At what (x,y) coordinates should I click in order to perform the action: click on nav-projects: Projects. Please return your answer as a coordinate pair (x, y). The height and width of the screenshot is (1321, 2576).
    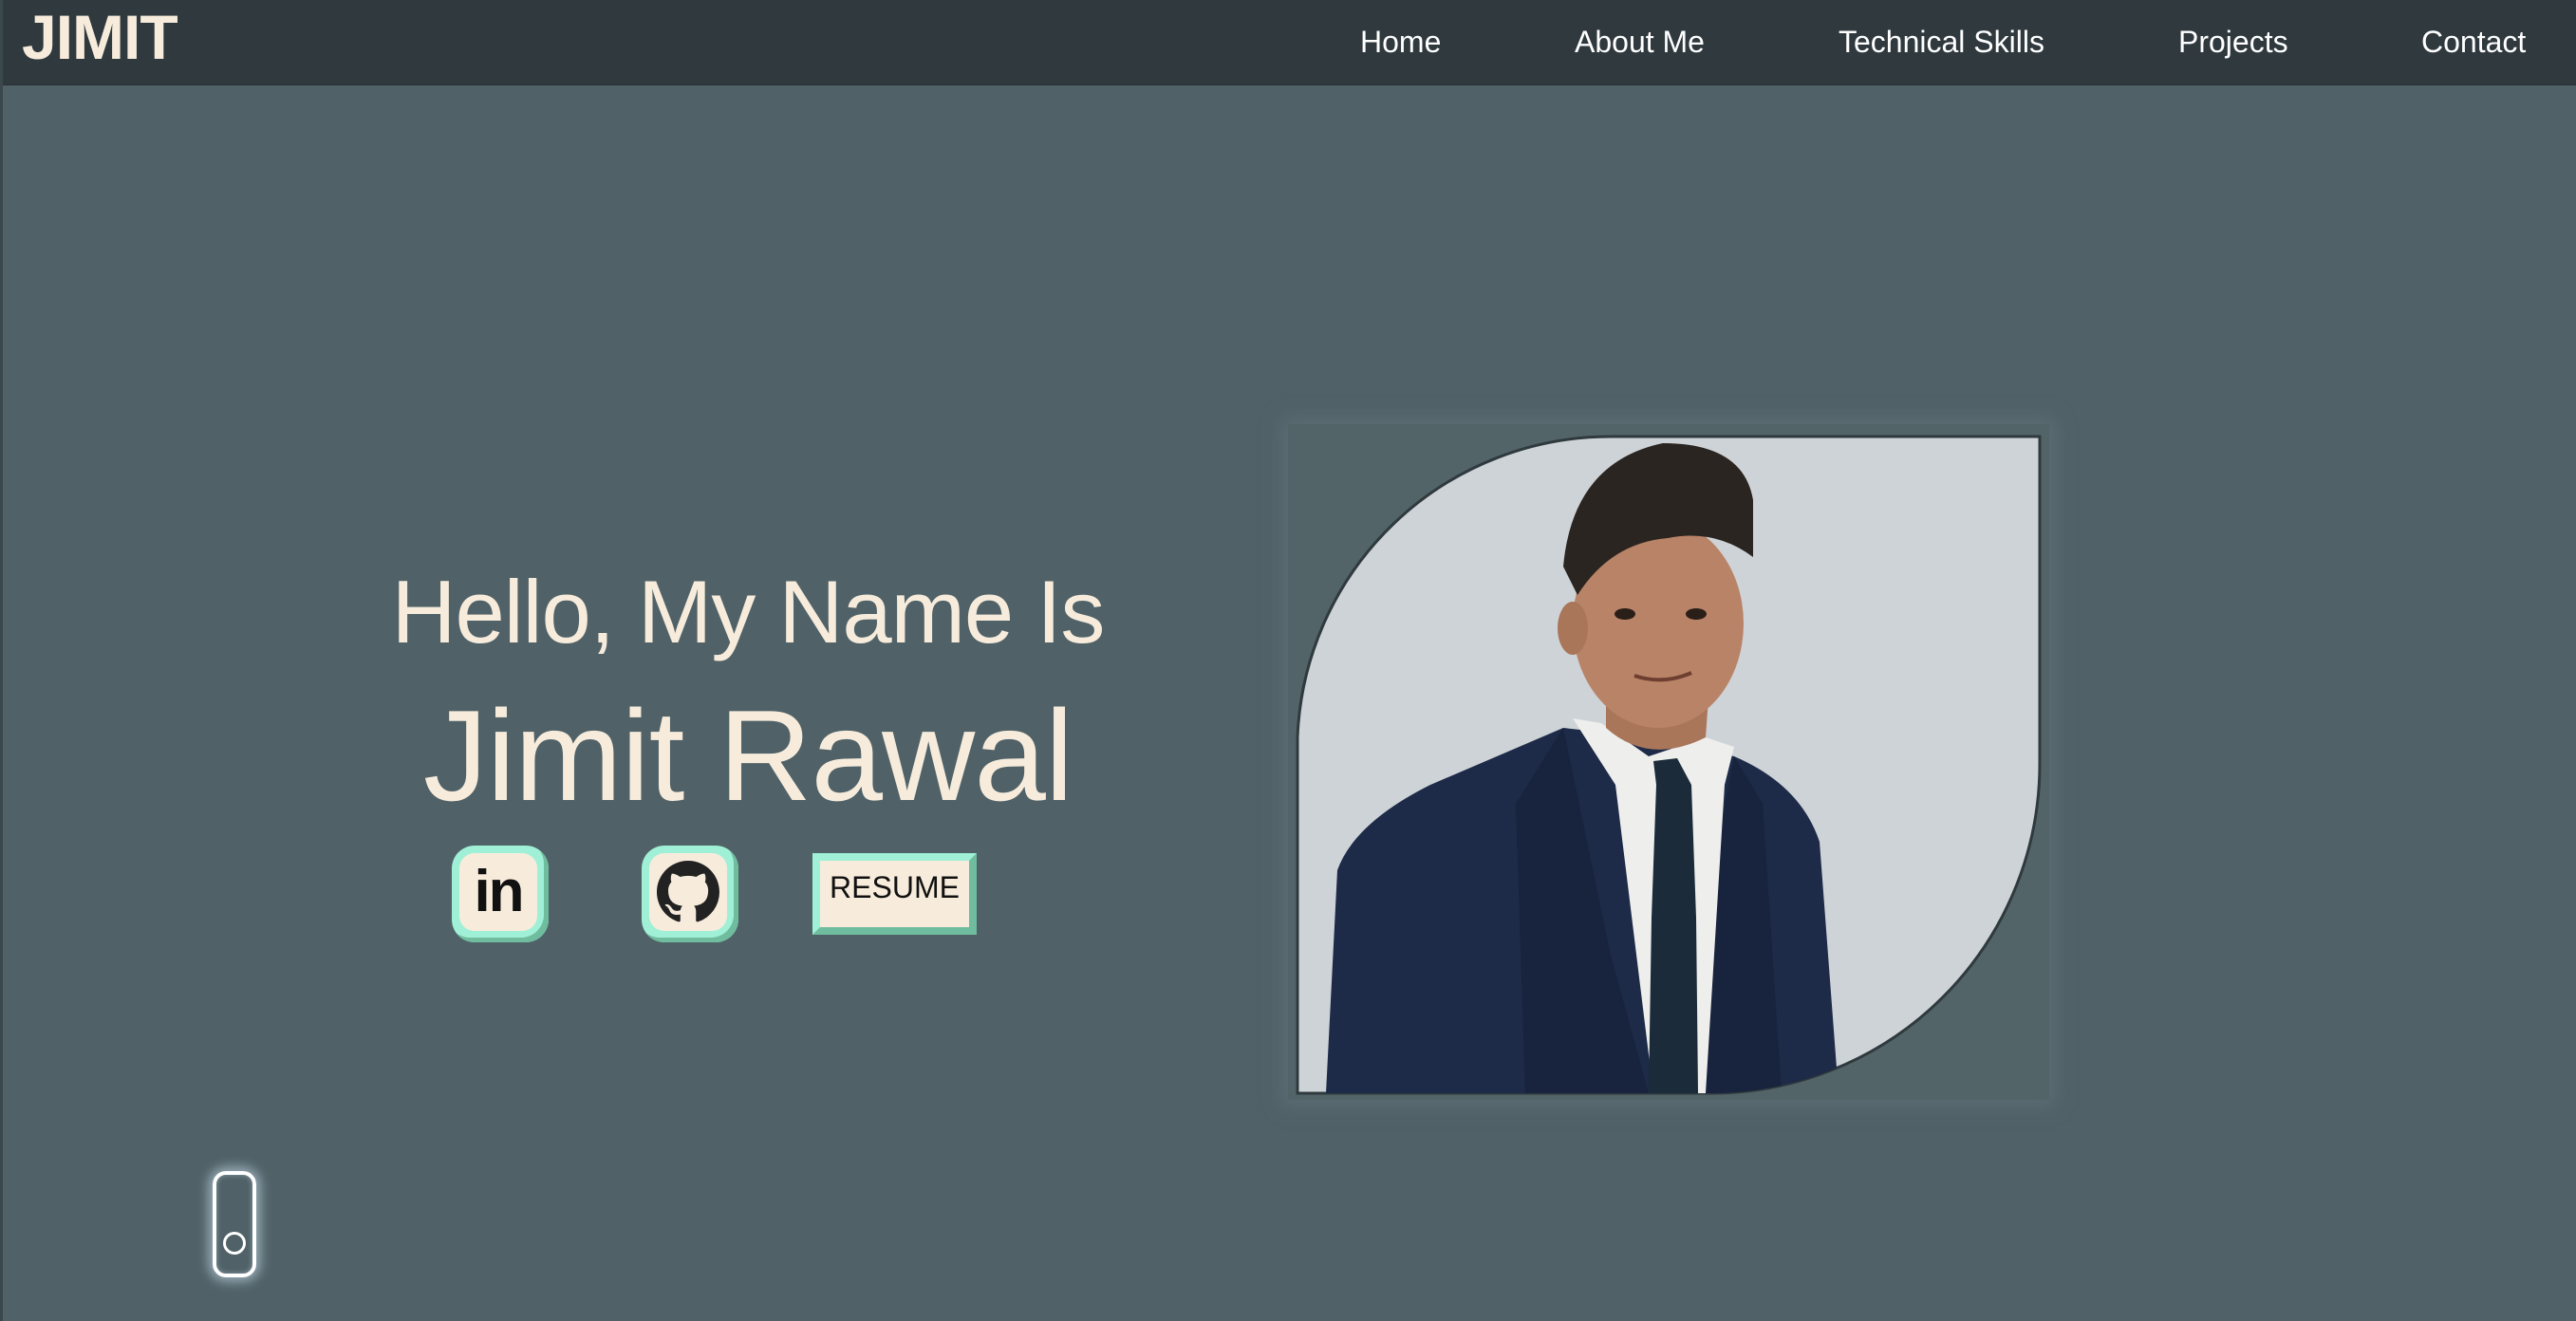
    Looking at the image, I should click on (2233, 42).